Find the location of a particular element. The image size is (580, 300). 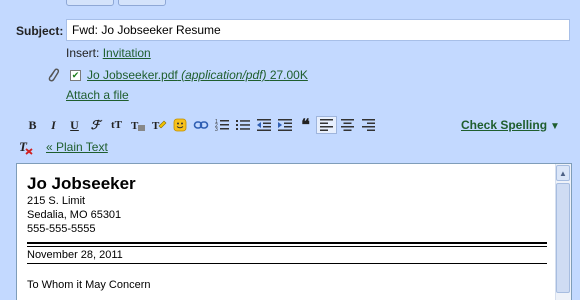

svg-text: 3 is located at coordinates (216, 129).